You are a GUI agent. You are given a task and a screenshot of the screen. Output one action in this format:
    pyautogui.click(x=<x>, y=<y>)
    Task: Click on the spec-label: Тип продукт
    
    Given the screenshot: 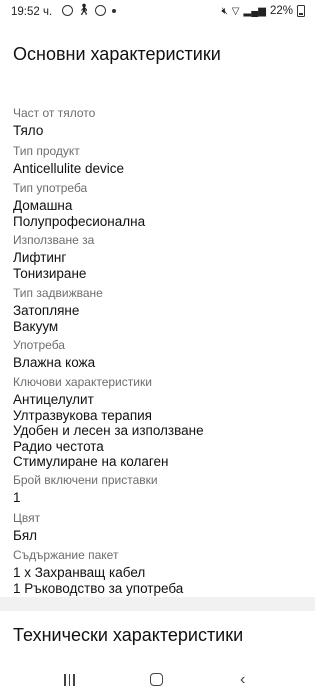 What is the action you would take?
    pyautogui.click(x=46, y=151)
    